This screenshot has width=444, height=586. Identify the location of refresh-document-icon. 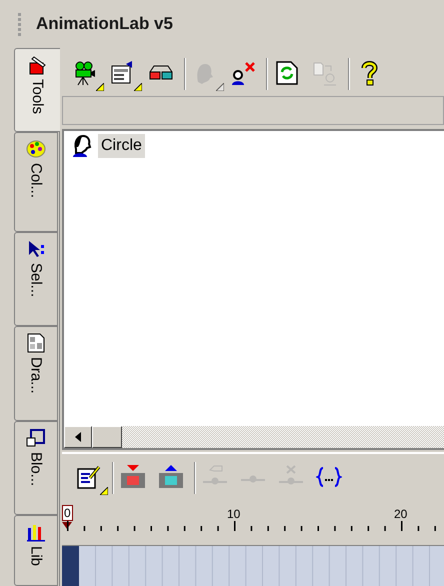
(287, 73).